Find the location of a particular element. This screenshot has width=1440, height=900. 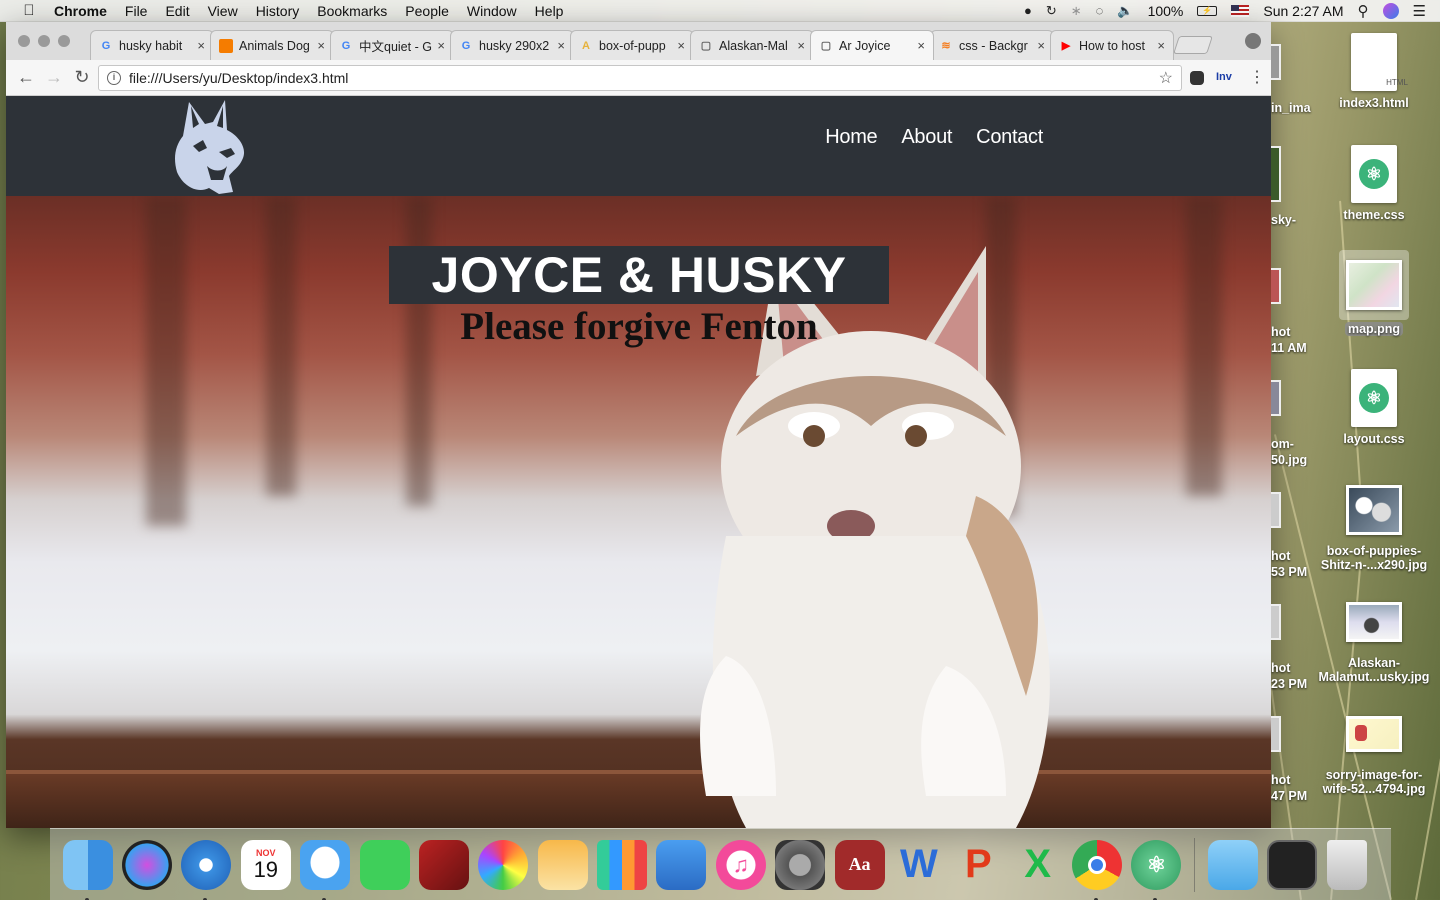

desktop-icon-fragment-label: sky- is located at coordinates (1293, 220).